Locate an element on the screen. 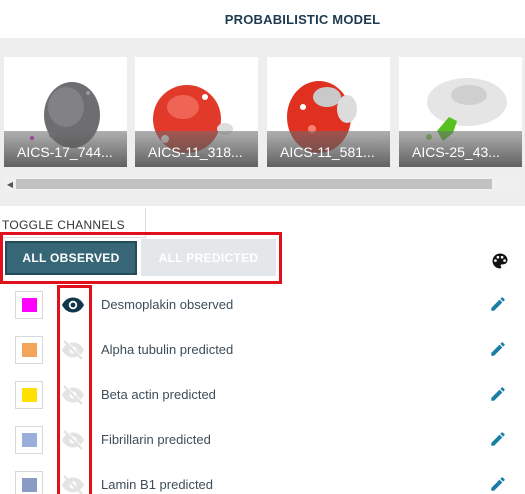 The width and height of the screenshot is (525, 494). scroll-left-arrow-icon: ◀ is located at coordinates (10, 184).